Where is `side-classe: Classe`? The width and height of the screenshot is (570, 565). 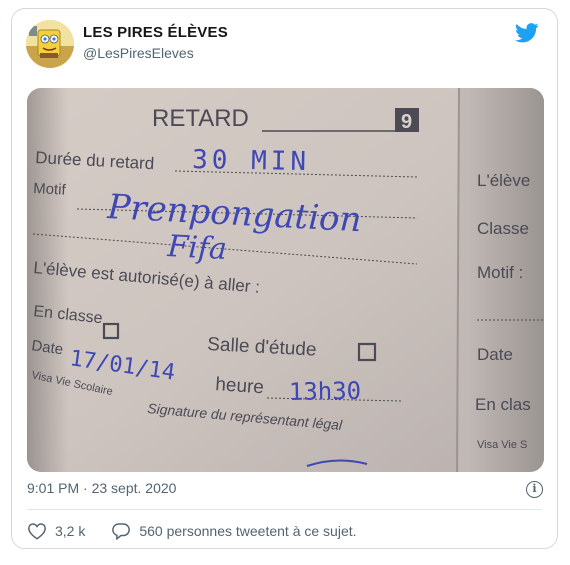
side-classe: Classe is located at coordinates (503, 228).